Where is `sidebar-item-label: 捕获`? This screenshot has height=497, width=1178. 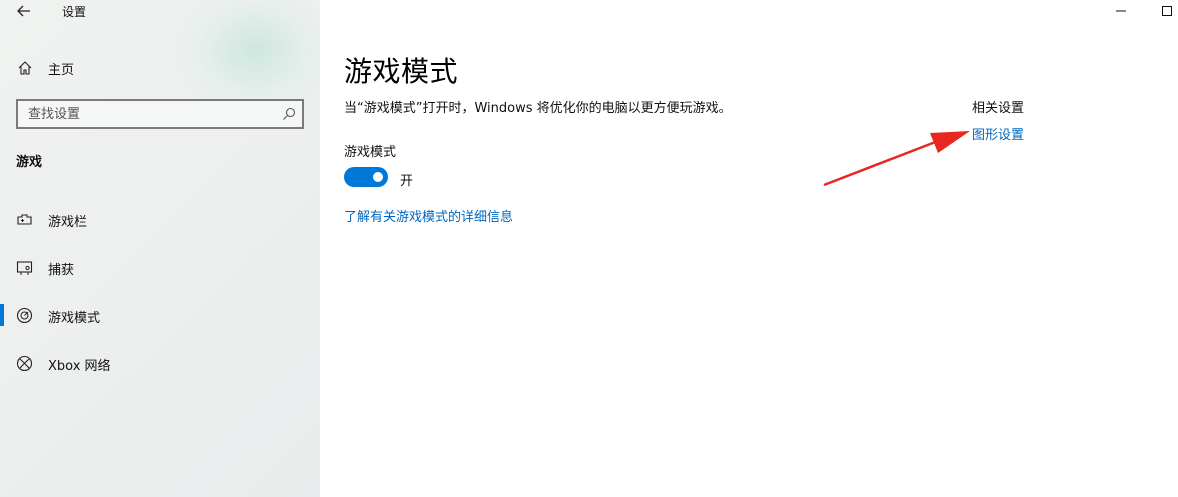 sidebar-item-label: 捕获 is located at coordinates (61, 270).